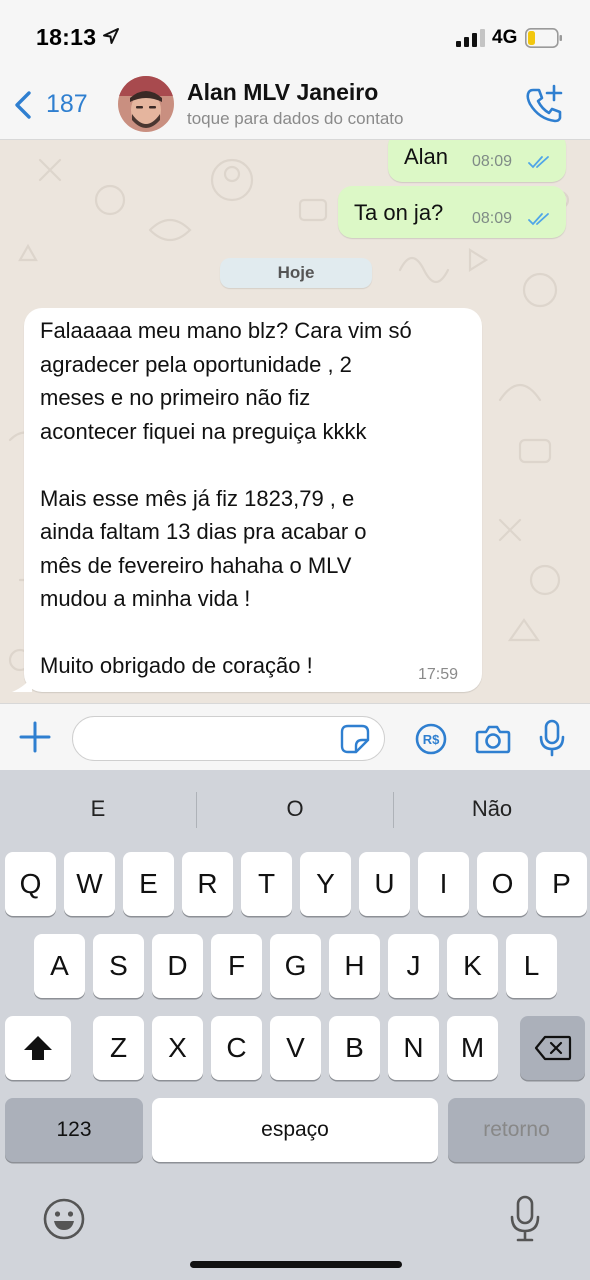  Describe the element at coordinates (111, 36) in the screenshot. I see `location-arrow-icon` at that location.